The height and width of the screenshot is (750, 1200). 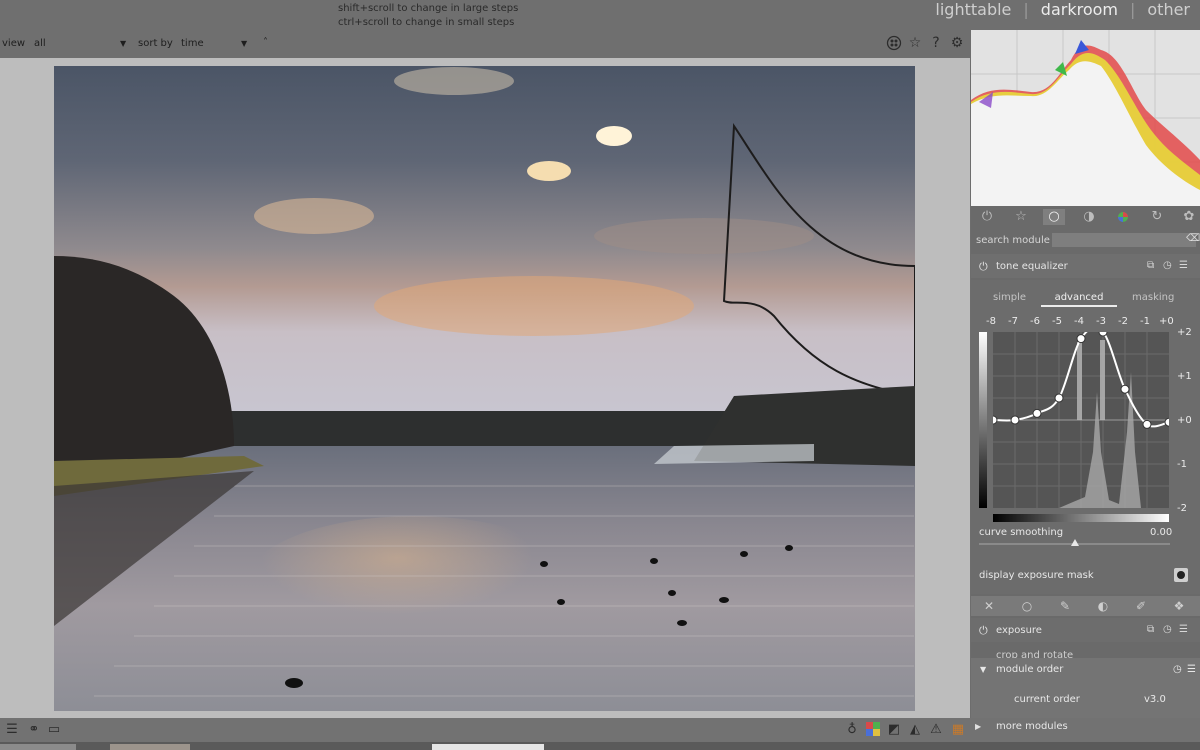 What do you see at coordinates (1184, 332) in the screenshot?
I see `exposure-gain-label: +2` at bounding box center [1184, 332].